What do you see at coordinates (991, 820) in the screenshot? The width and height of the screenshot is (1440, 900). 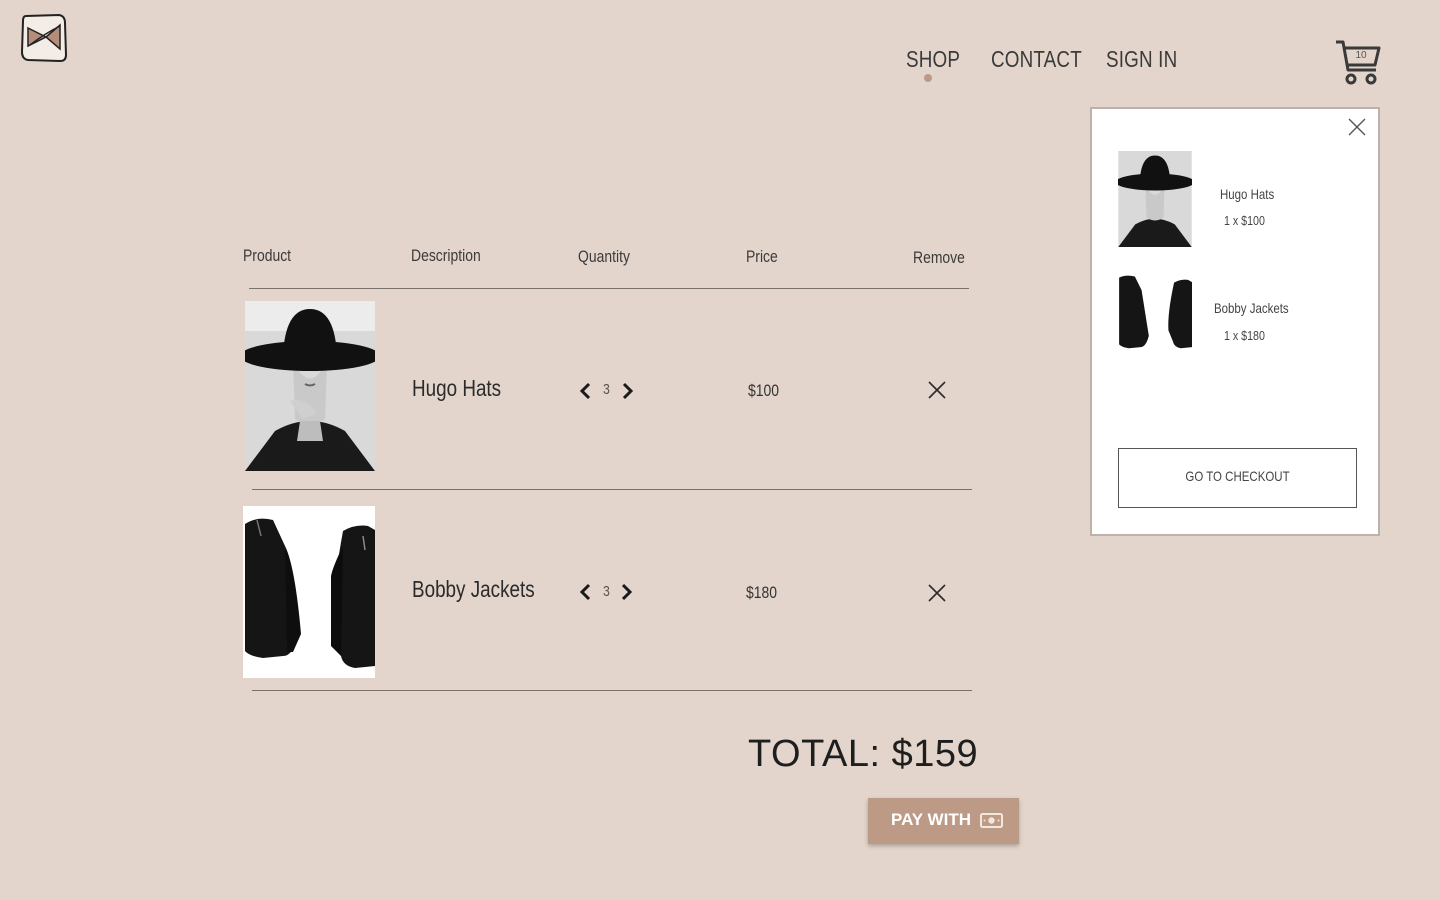 I see `cash-icon` at bounding box center [991, 820].